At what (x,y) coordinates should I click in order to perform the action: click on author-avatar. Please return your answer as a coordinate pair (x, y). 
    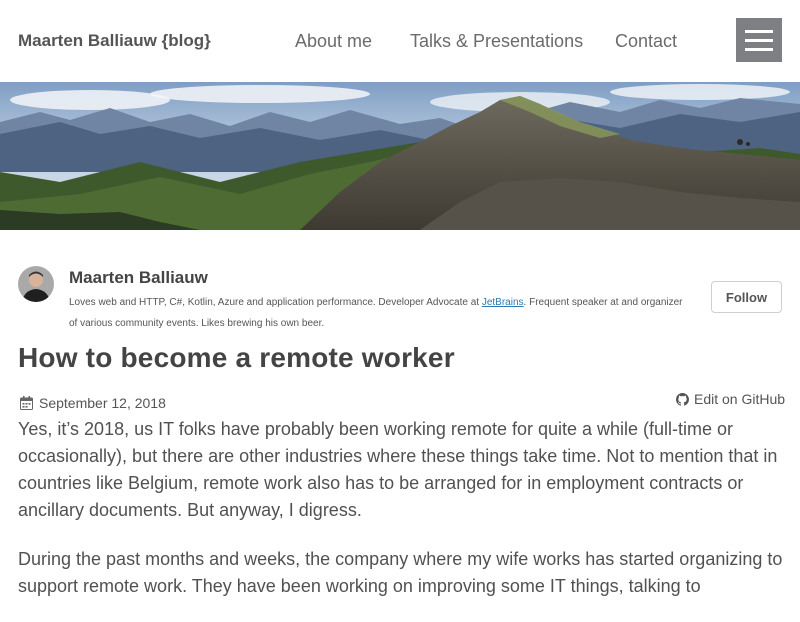
    Looking at the image, I should click on (36, 284).